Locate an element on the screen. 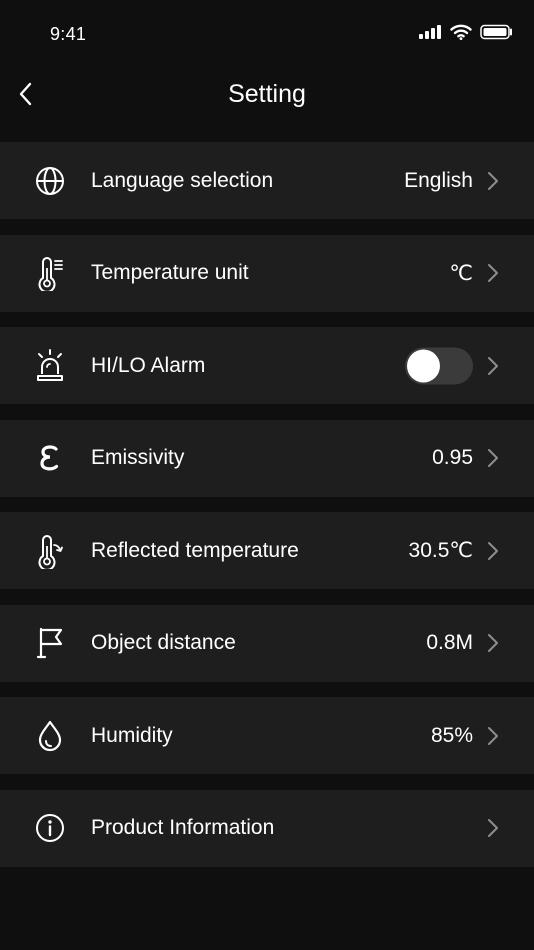 Image resolution: width=534 pixels, height=950 pixels. setting-label: Object distance is located at coordinates (163, 642).